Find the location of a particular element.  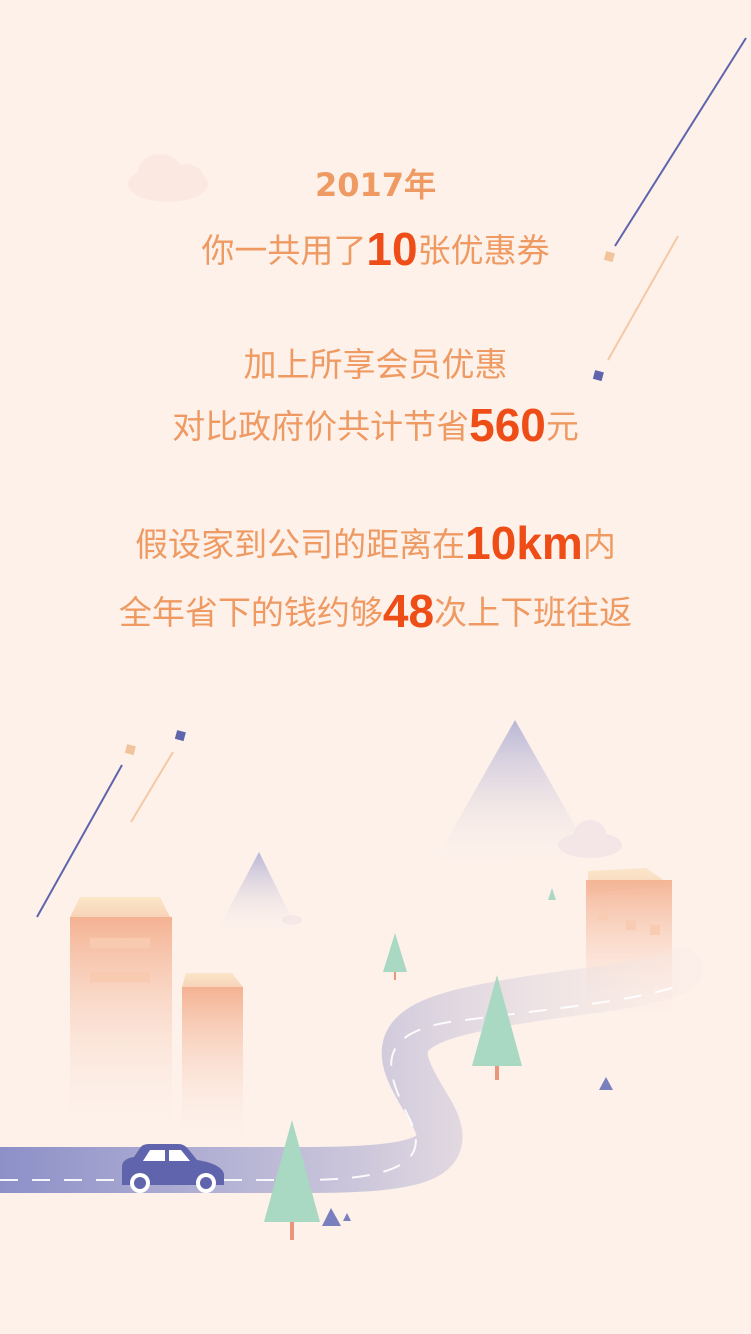

distance-line: 假设家到公司的距离在10km内 is located at coordinates (375, 543).